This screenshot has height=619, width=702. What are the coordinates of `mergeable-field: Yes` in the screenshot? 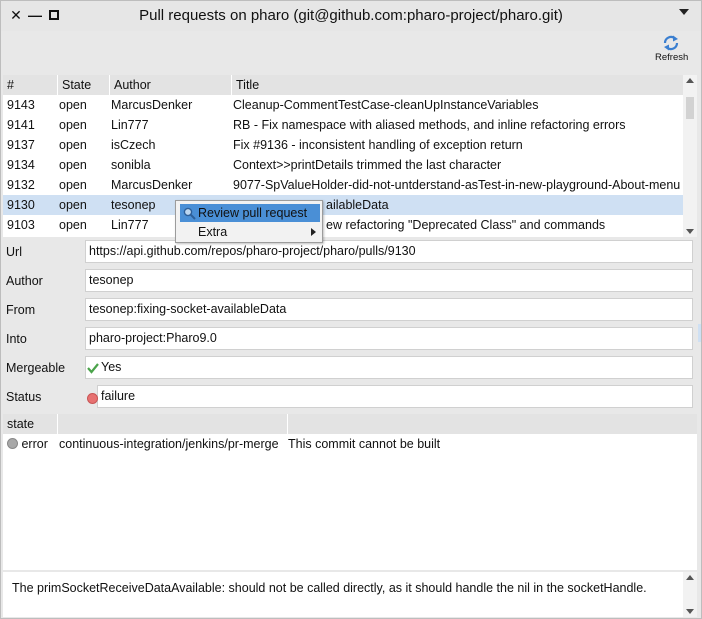 It's located at (389, 367).